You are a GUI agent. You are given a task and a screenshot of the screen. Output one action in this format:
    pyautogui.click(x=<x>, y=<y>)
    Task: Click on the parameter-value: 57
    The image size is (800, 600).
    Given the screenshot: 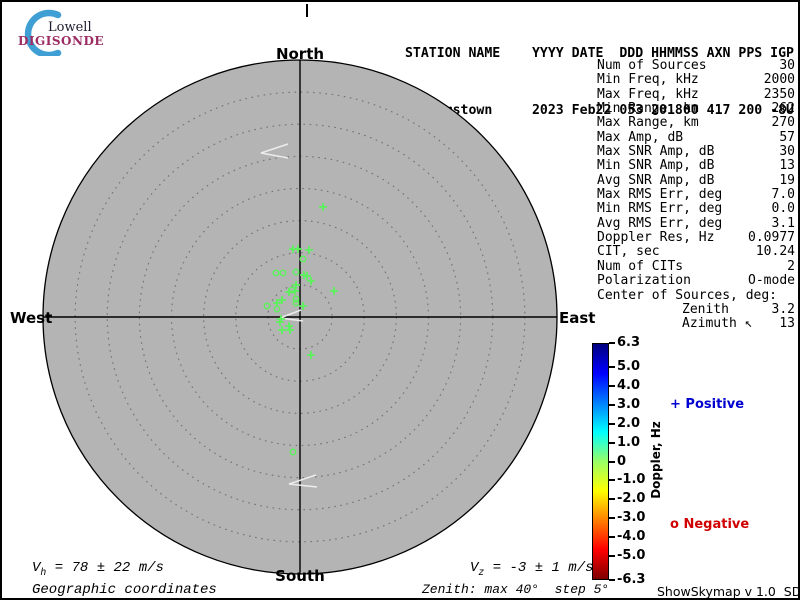 What is the action you would take?
    pyautogui.click(x=787, y=137)
    